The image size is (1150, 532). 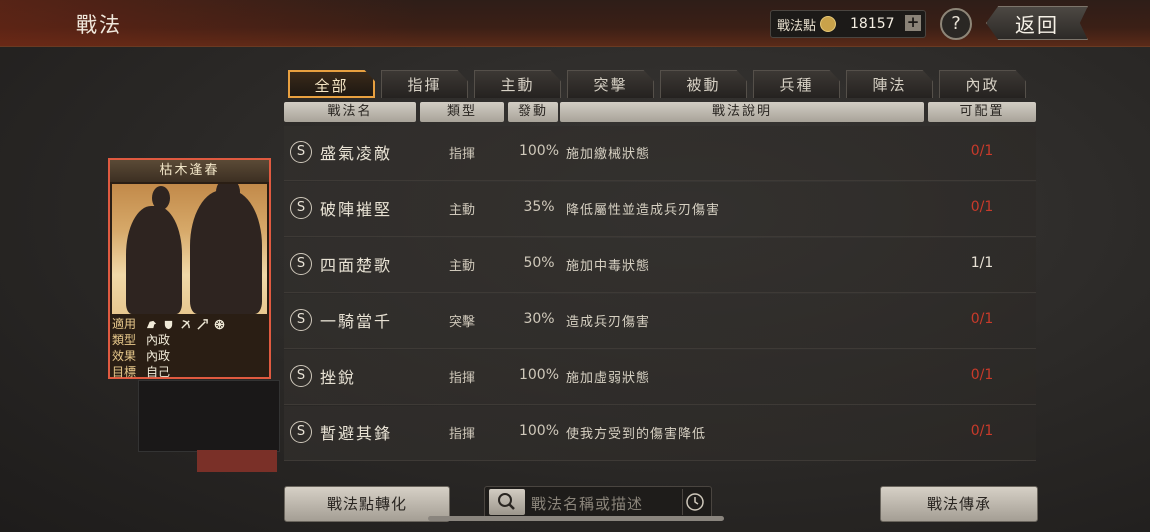 I want to click on tactic-card: 枯木逢春 適用 類型 內政 效果 內政 目標 自己, so click(x=189, y=268).